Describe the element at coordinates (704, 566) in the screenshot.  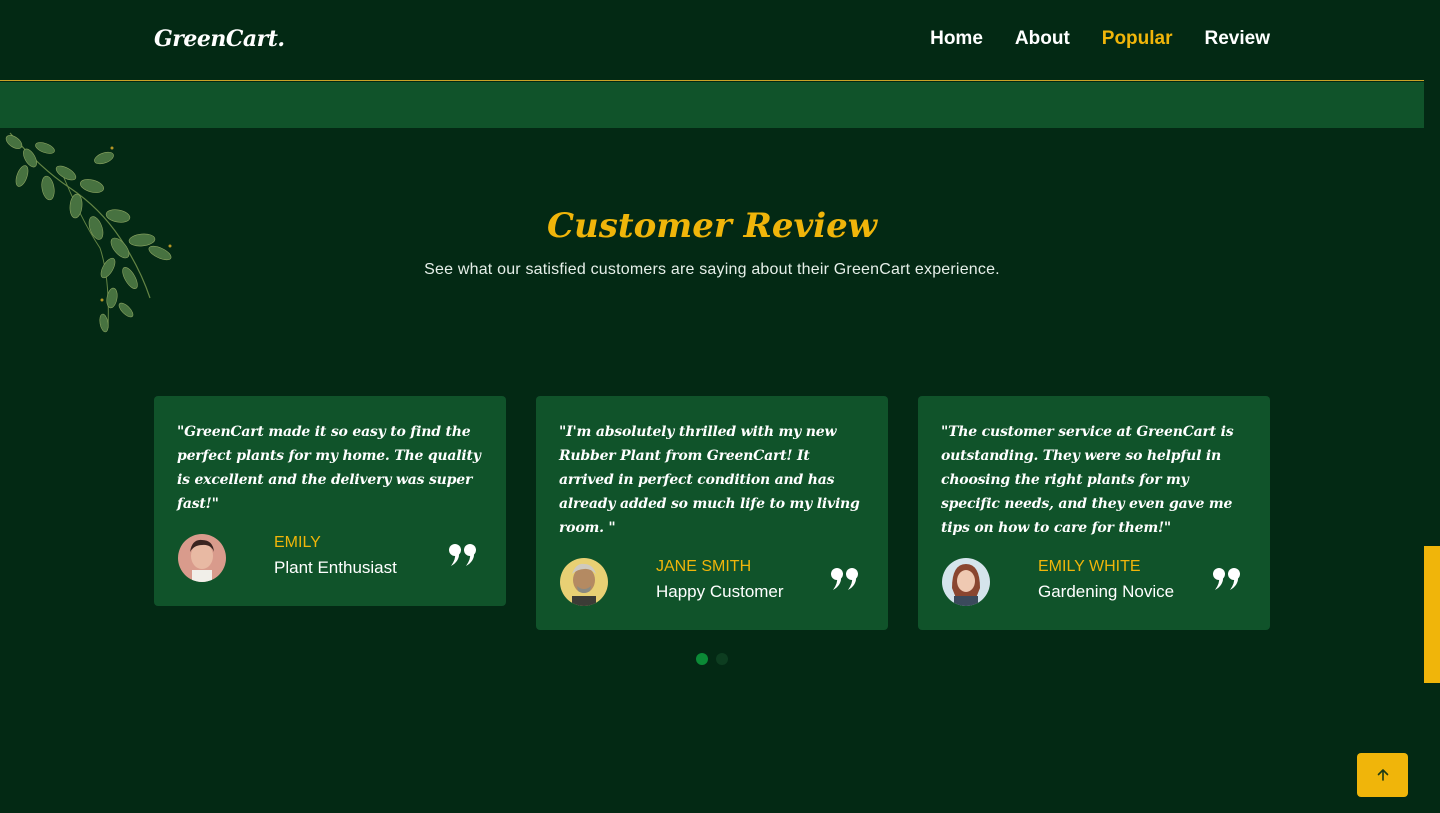
I see `reviewer-name: JANE SMITH` at that location.